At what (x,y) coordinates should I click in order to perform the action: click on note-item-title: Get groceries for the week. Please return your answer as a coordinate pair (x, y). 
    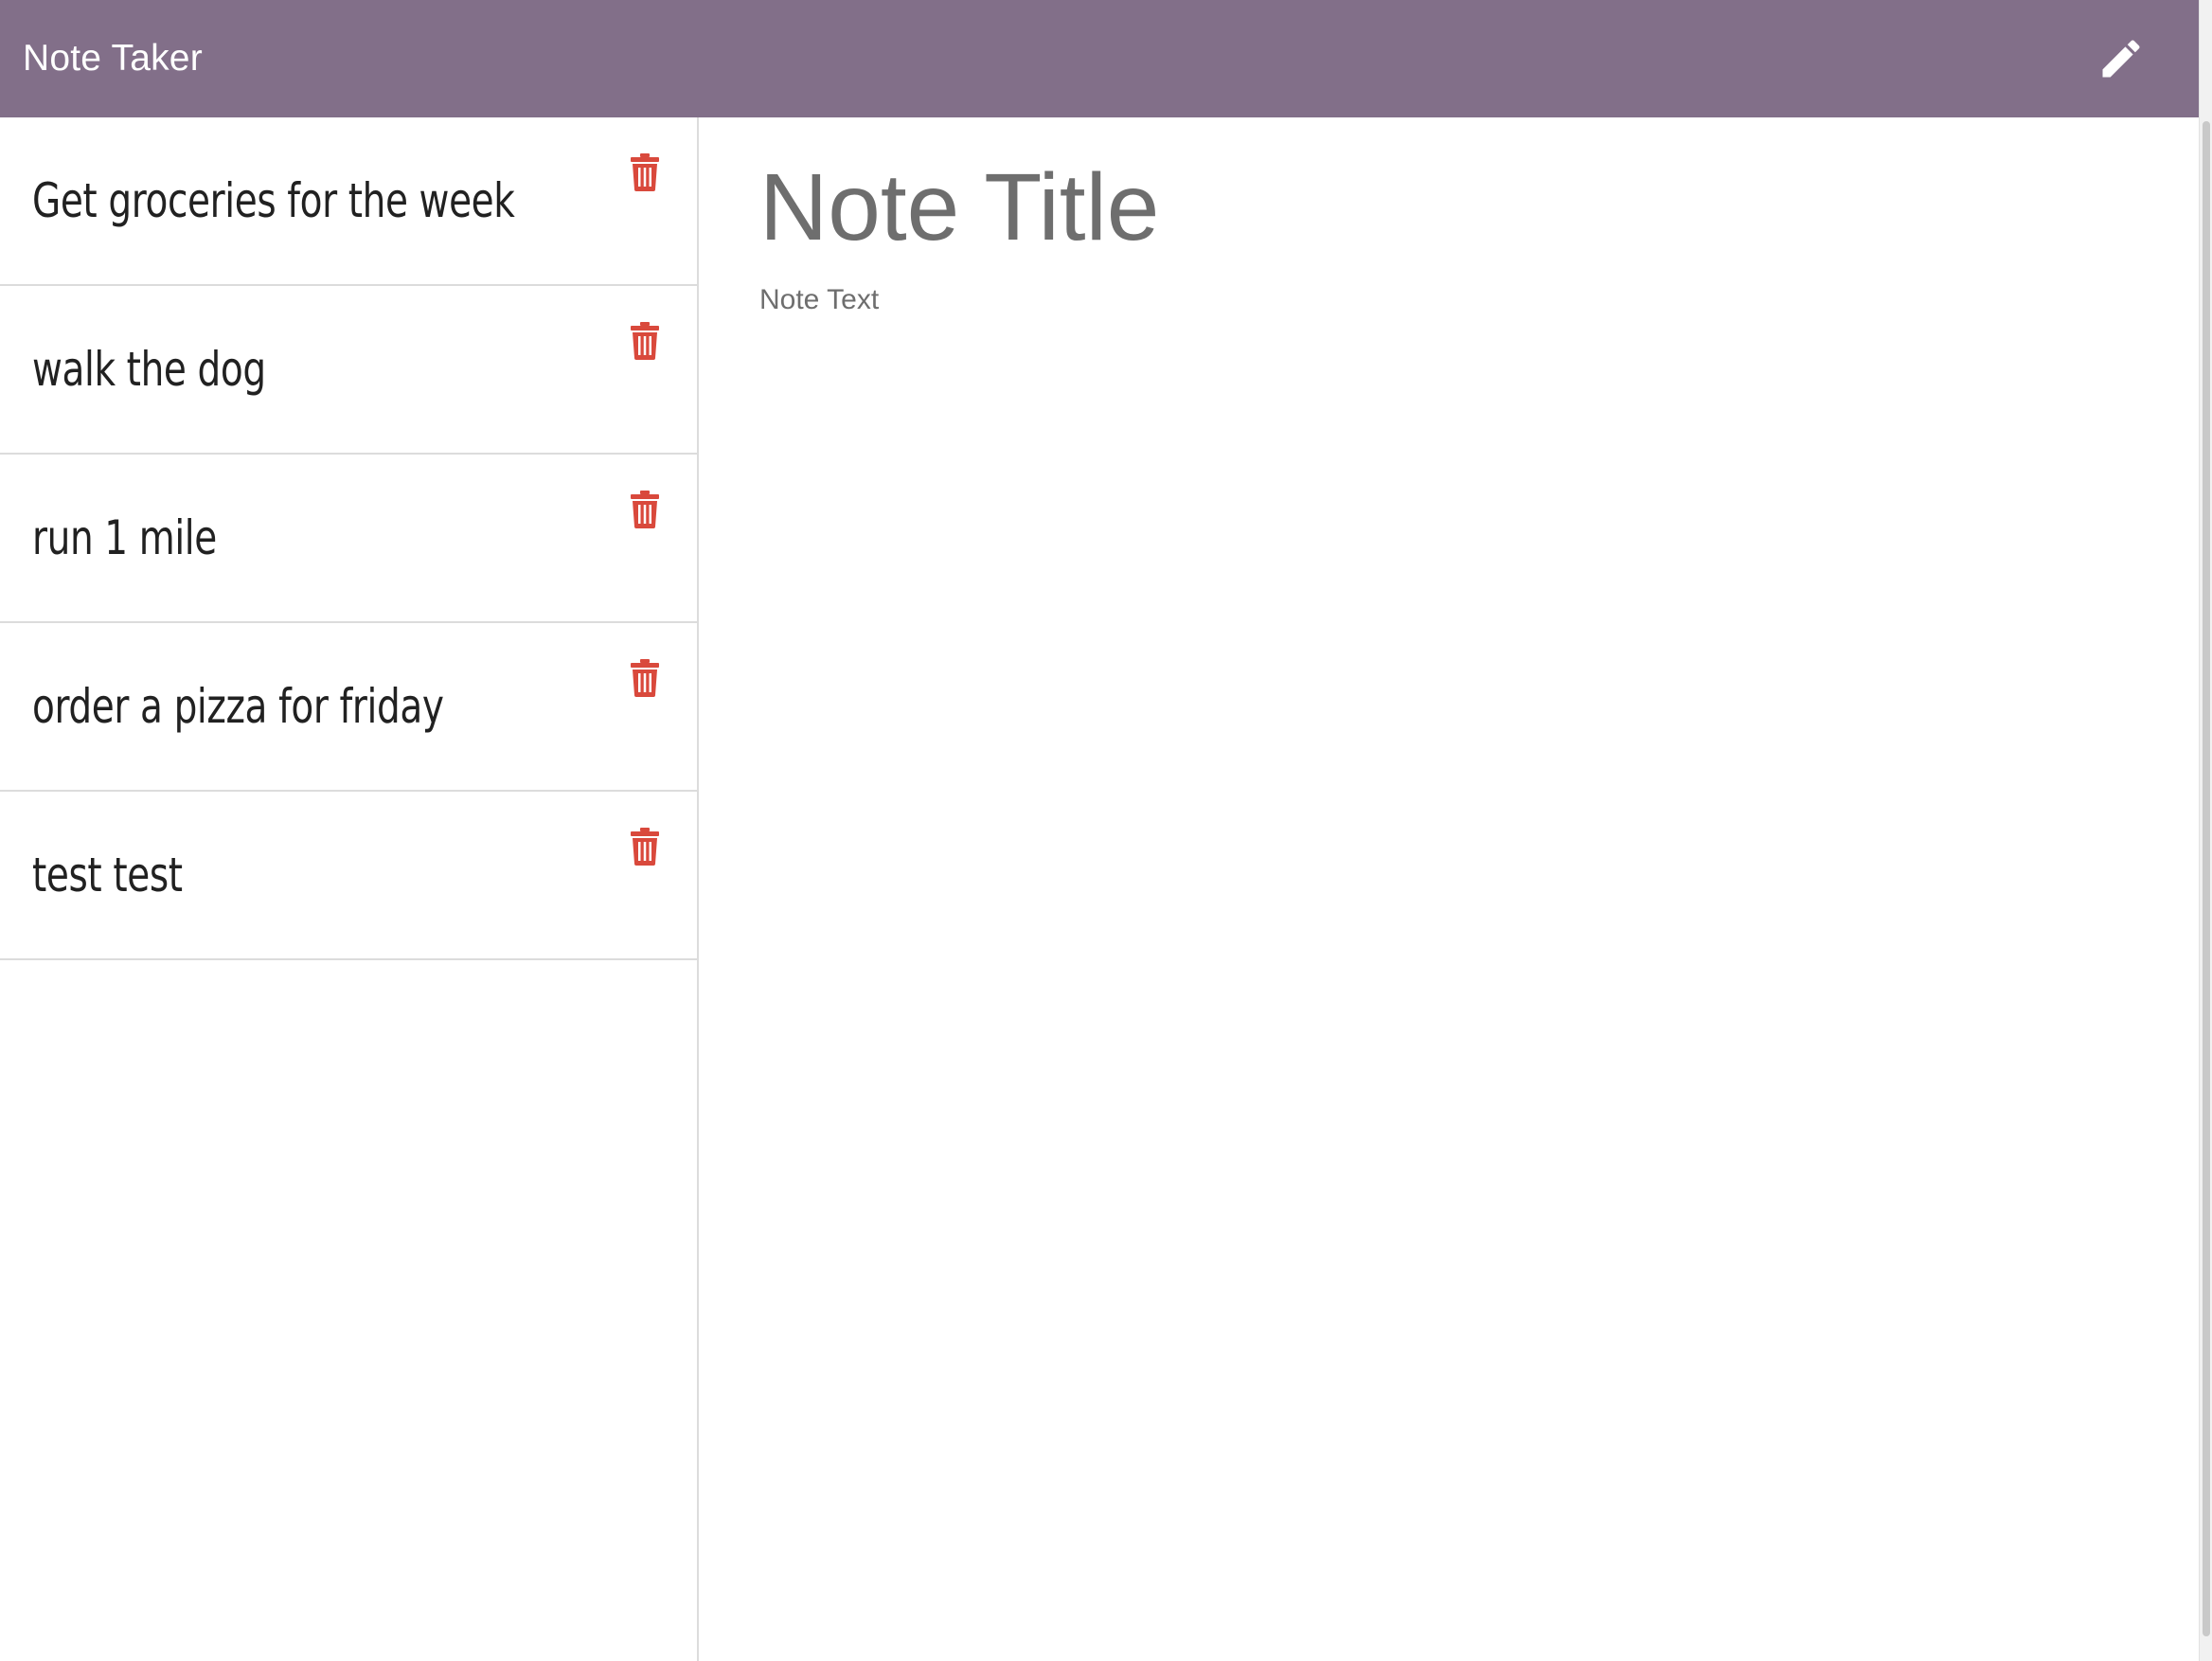
    Looking at the image, I should click on (273, 200).